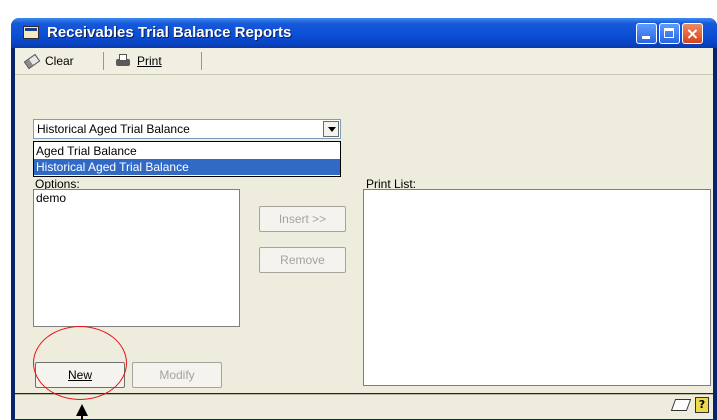 The image size is (717, 420). What do you see at coordinates (187, 151) in the screenshot?
I see `dropdown-option-aged-trial-balance: Aged Trial Balance` at bounding box center [187, 151].